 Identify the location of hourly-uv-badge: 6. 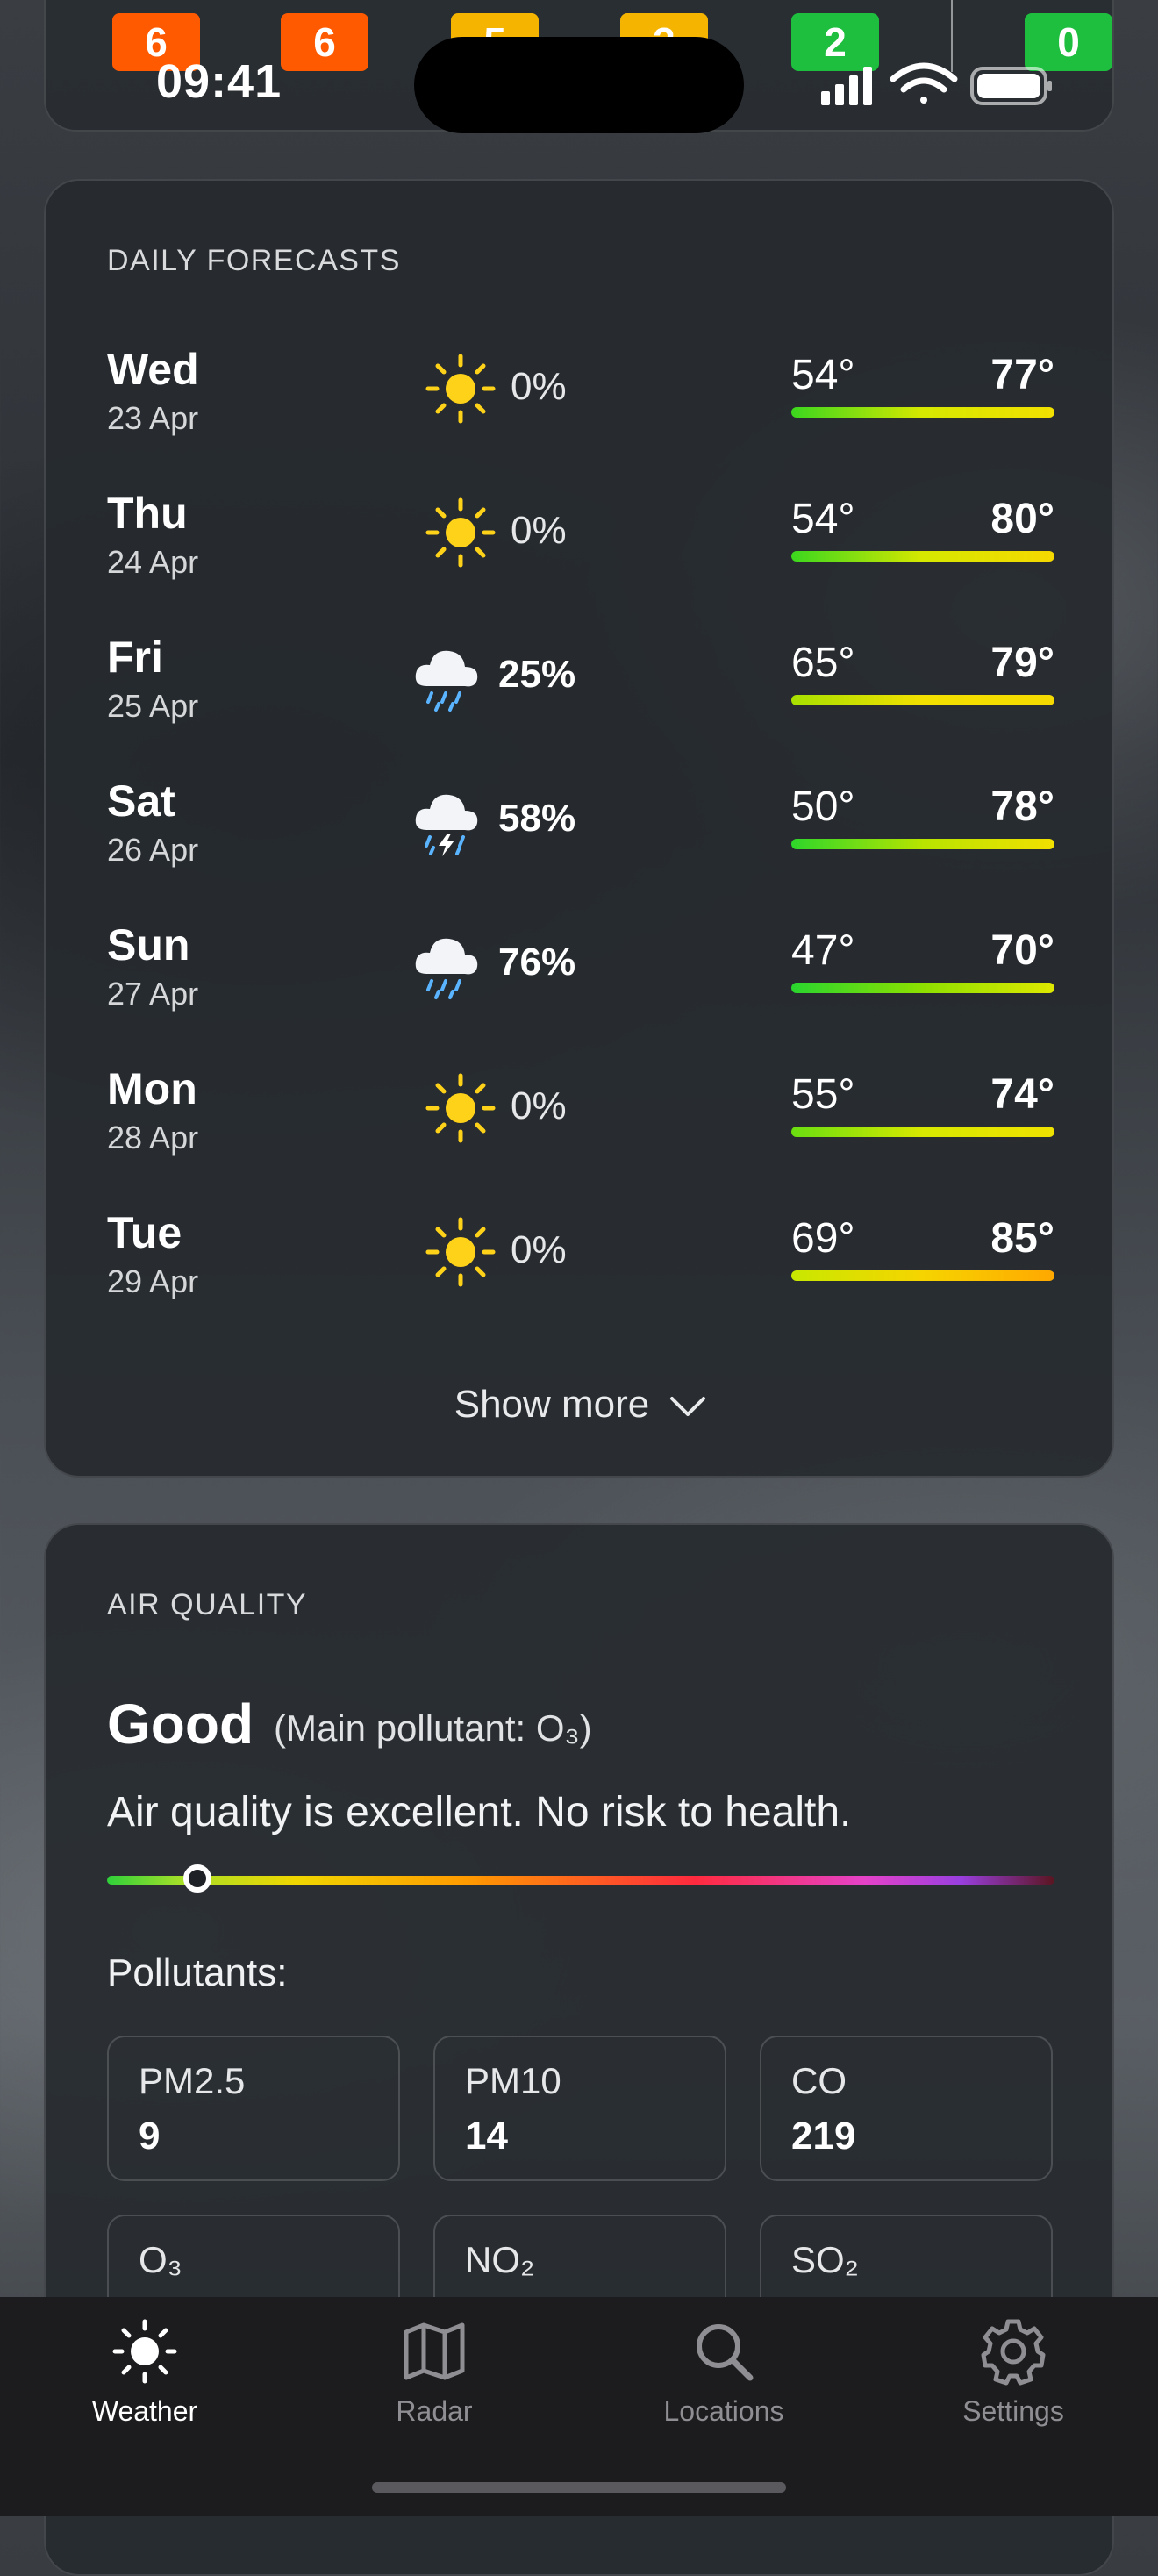
(324, 42).